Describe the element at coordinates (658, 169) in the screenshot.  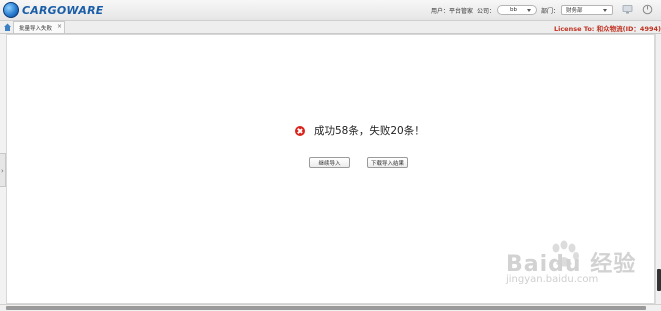
I see `vertical-scrollbar` at that location.